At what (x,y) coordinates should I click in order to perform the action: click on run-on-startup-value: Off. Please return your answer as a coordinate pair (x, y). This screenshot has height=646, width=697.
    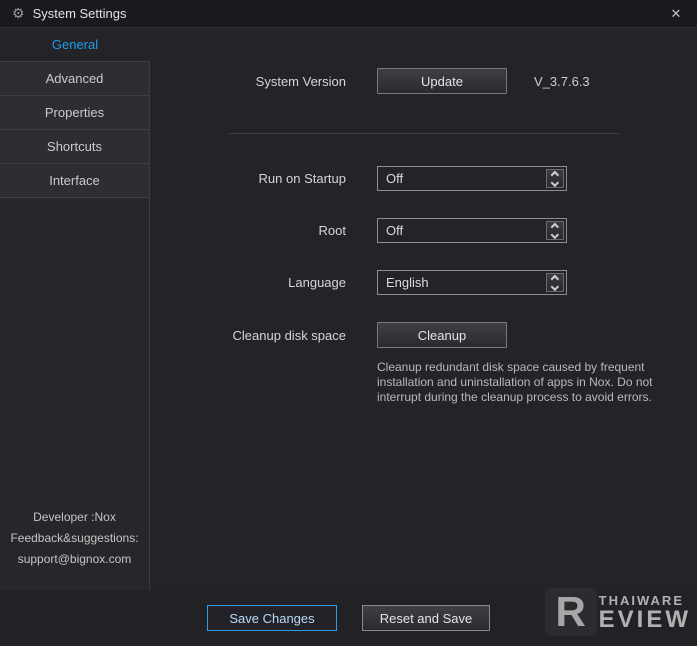
    Looking at the image, I should click on (395, 178).